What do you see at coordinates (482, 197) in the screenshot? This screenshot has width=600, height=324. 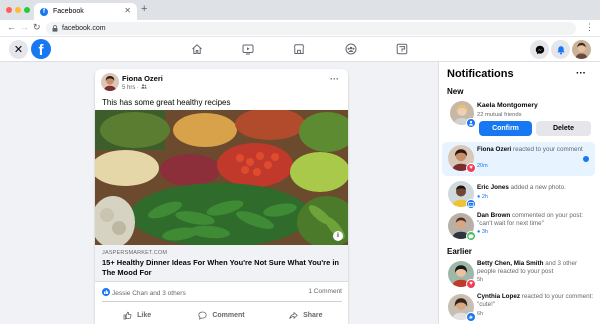 I see `notification-time: ● 2h` at bounding box center [482, 197].